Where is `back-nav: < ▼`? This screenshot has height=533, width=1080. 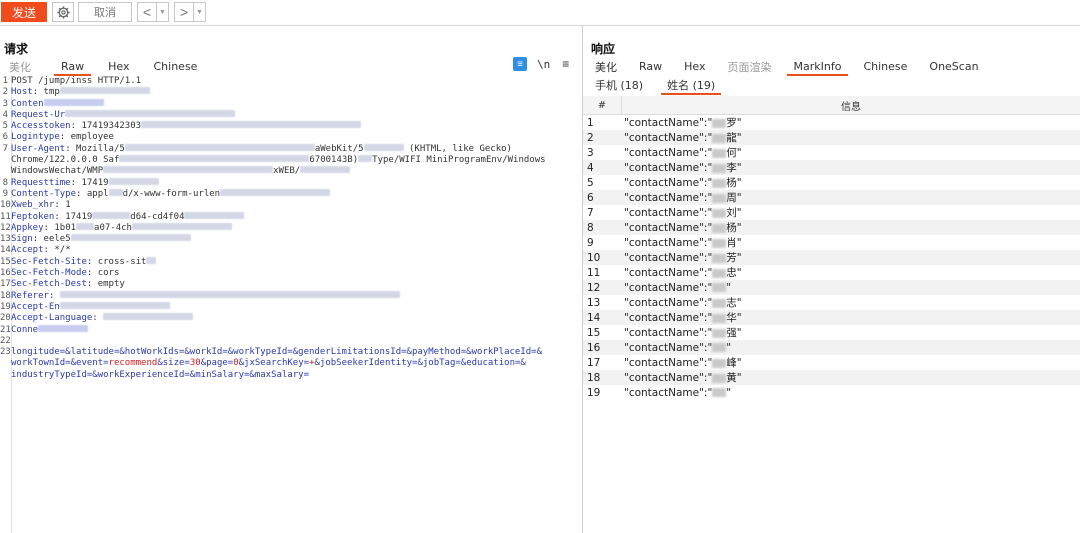 back-nav: < ▼ is located at coordinates (153, 12).